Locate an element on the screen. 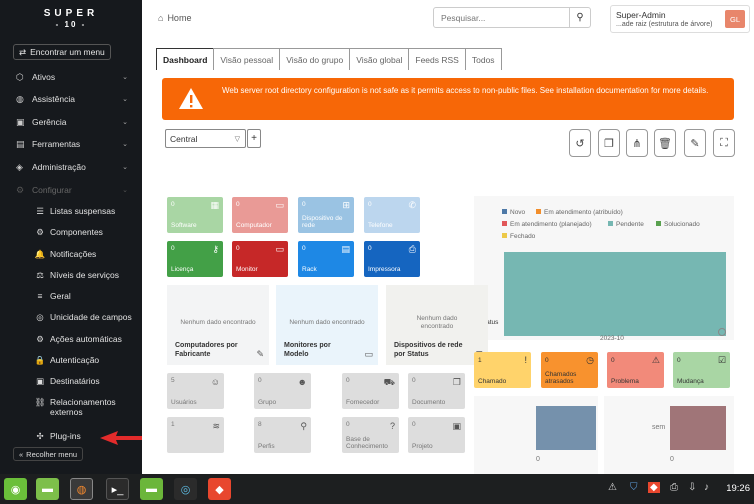  ticket-tile: 0 Chamados atrasados ◷ is located at coordinates (569, 370).